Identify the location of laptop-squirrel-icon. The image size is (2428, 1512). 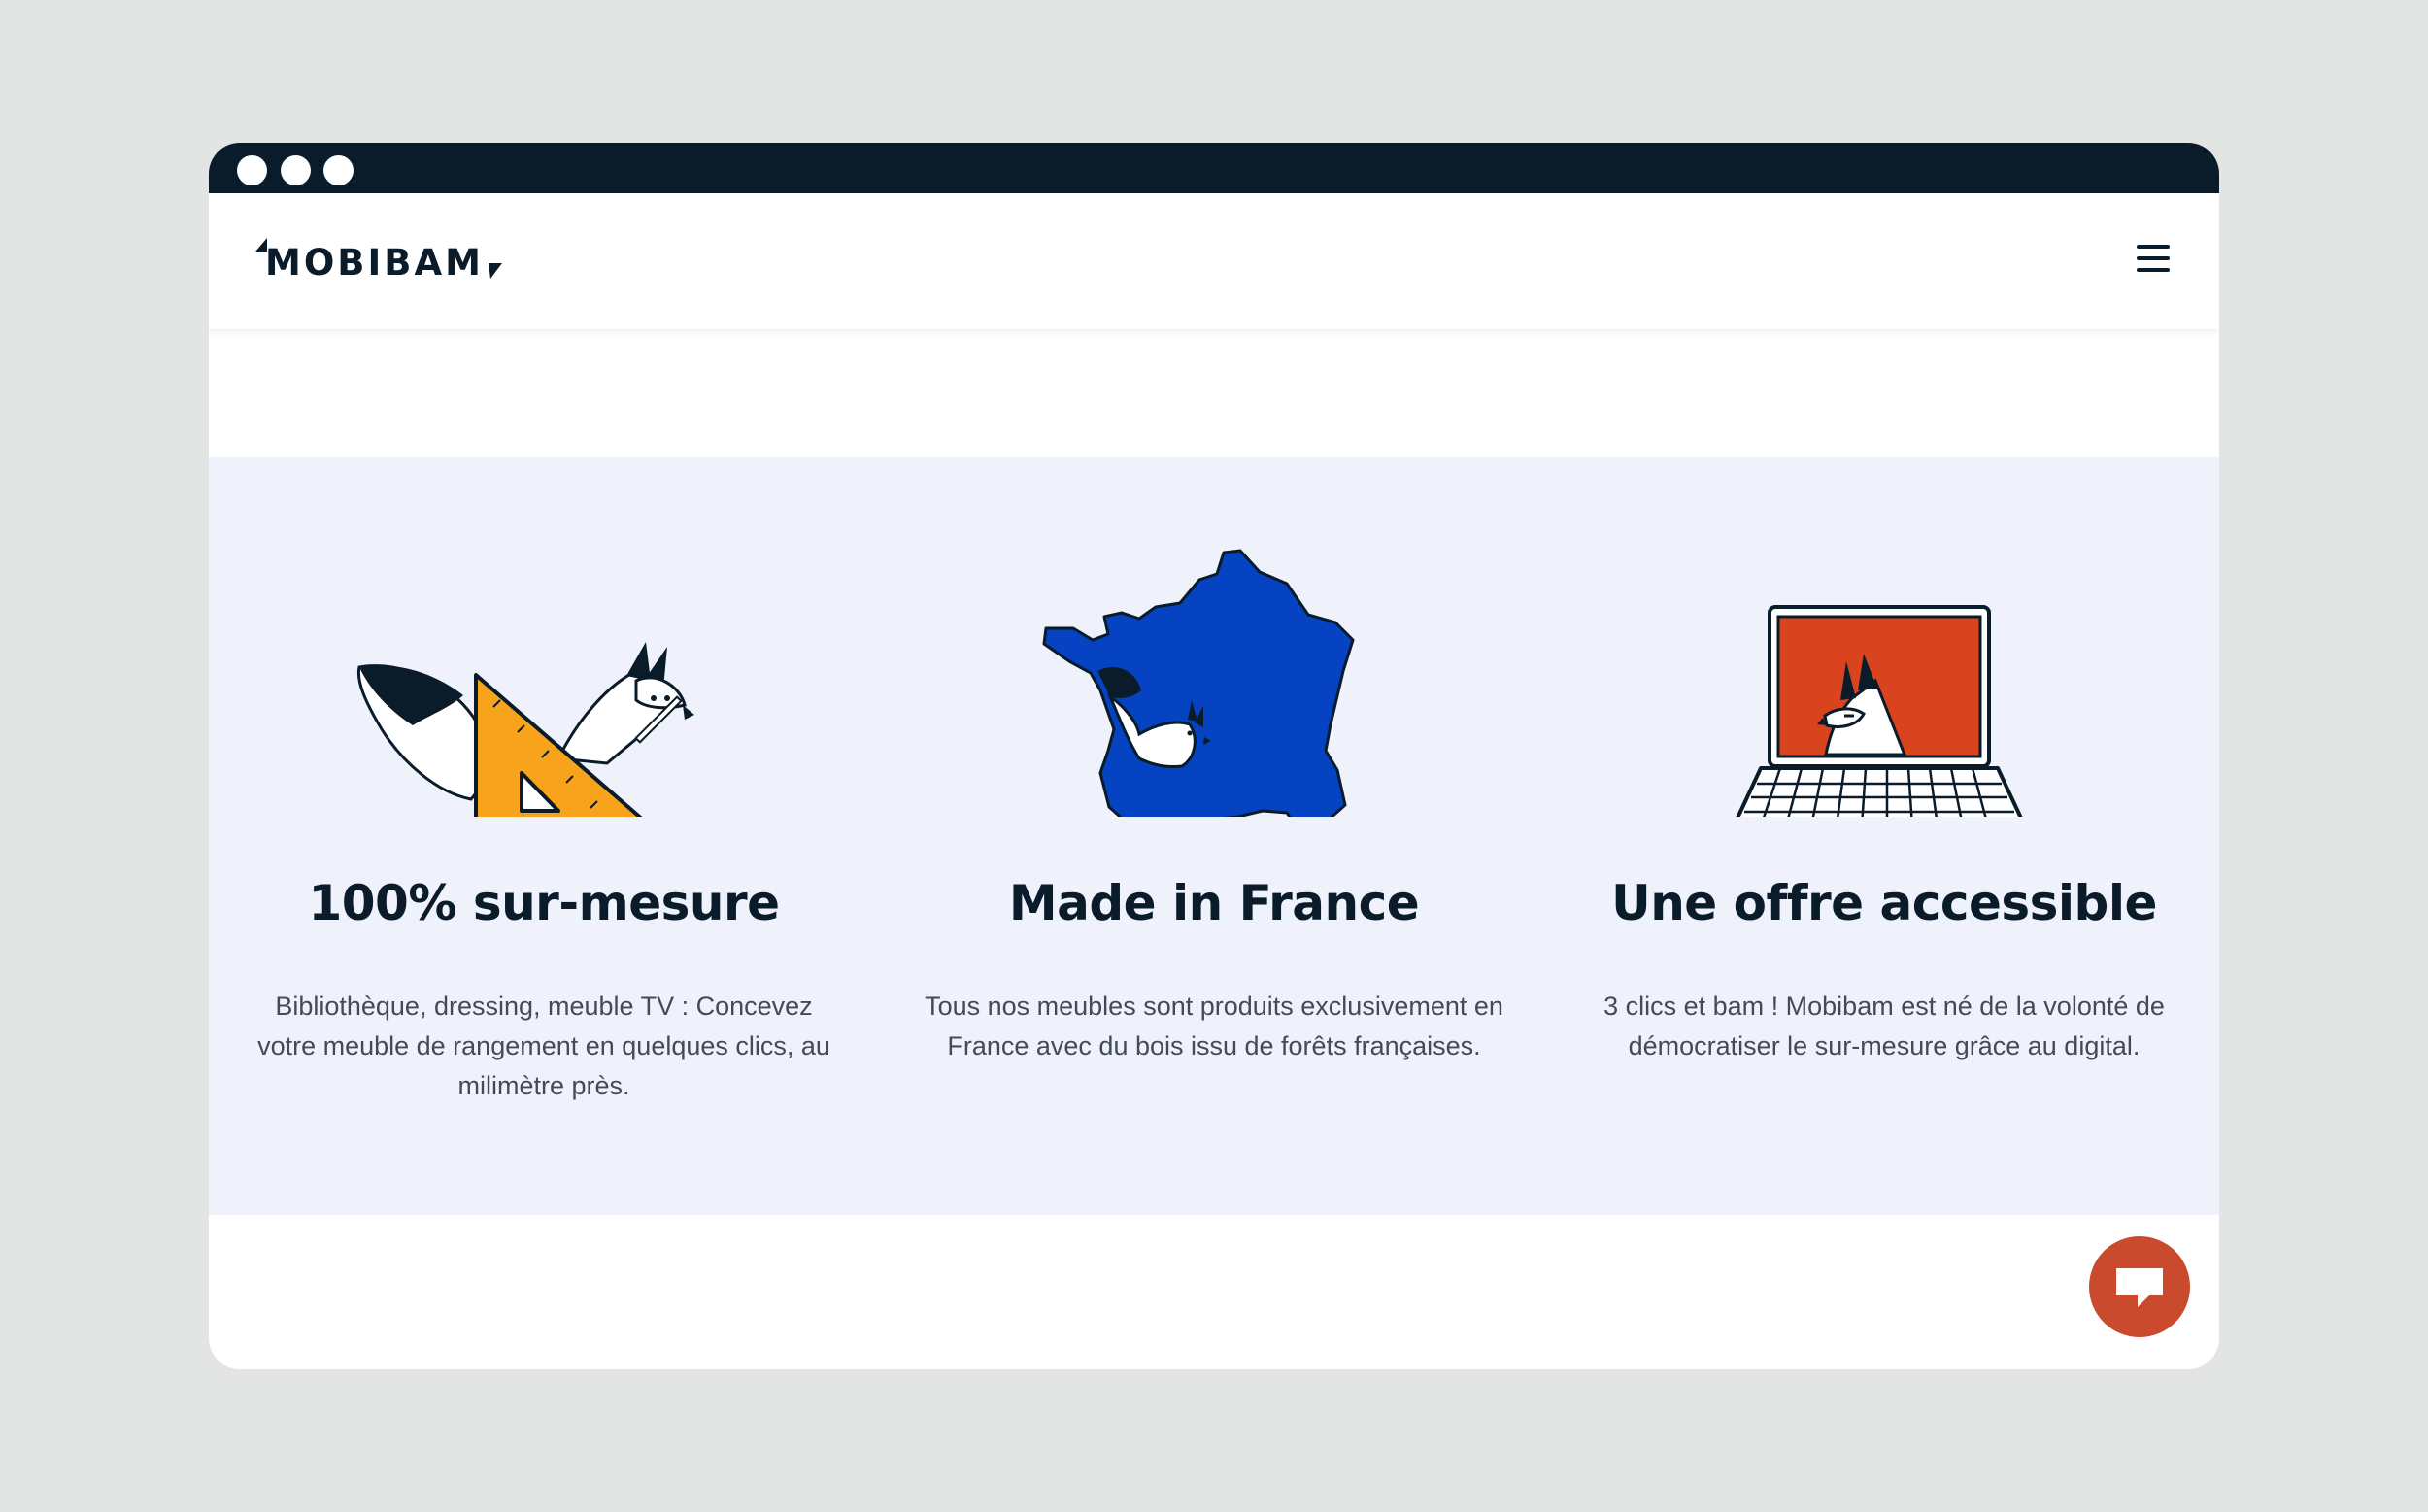
(1879, 711).